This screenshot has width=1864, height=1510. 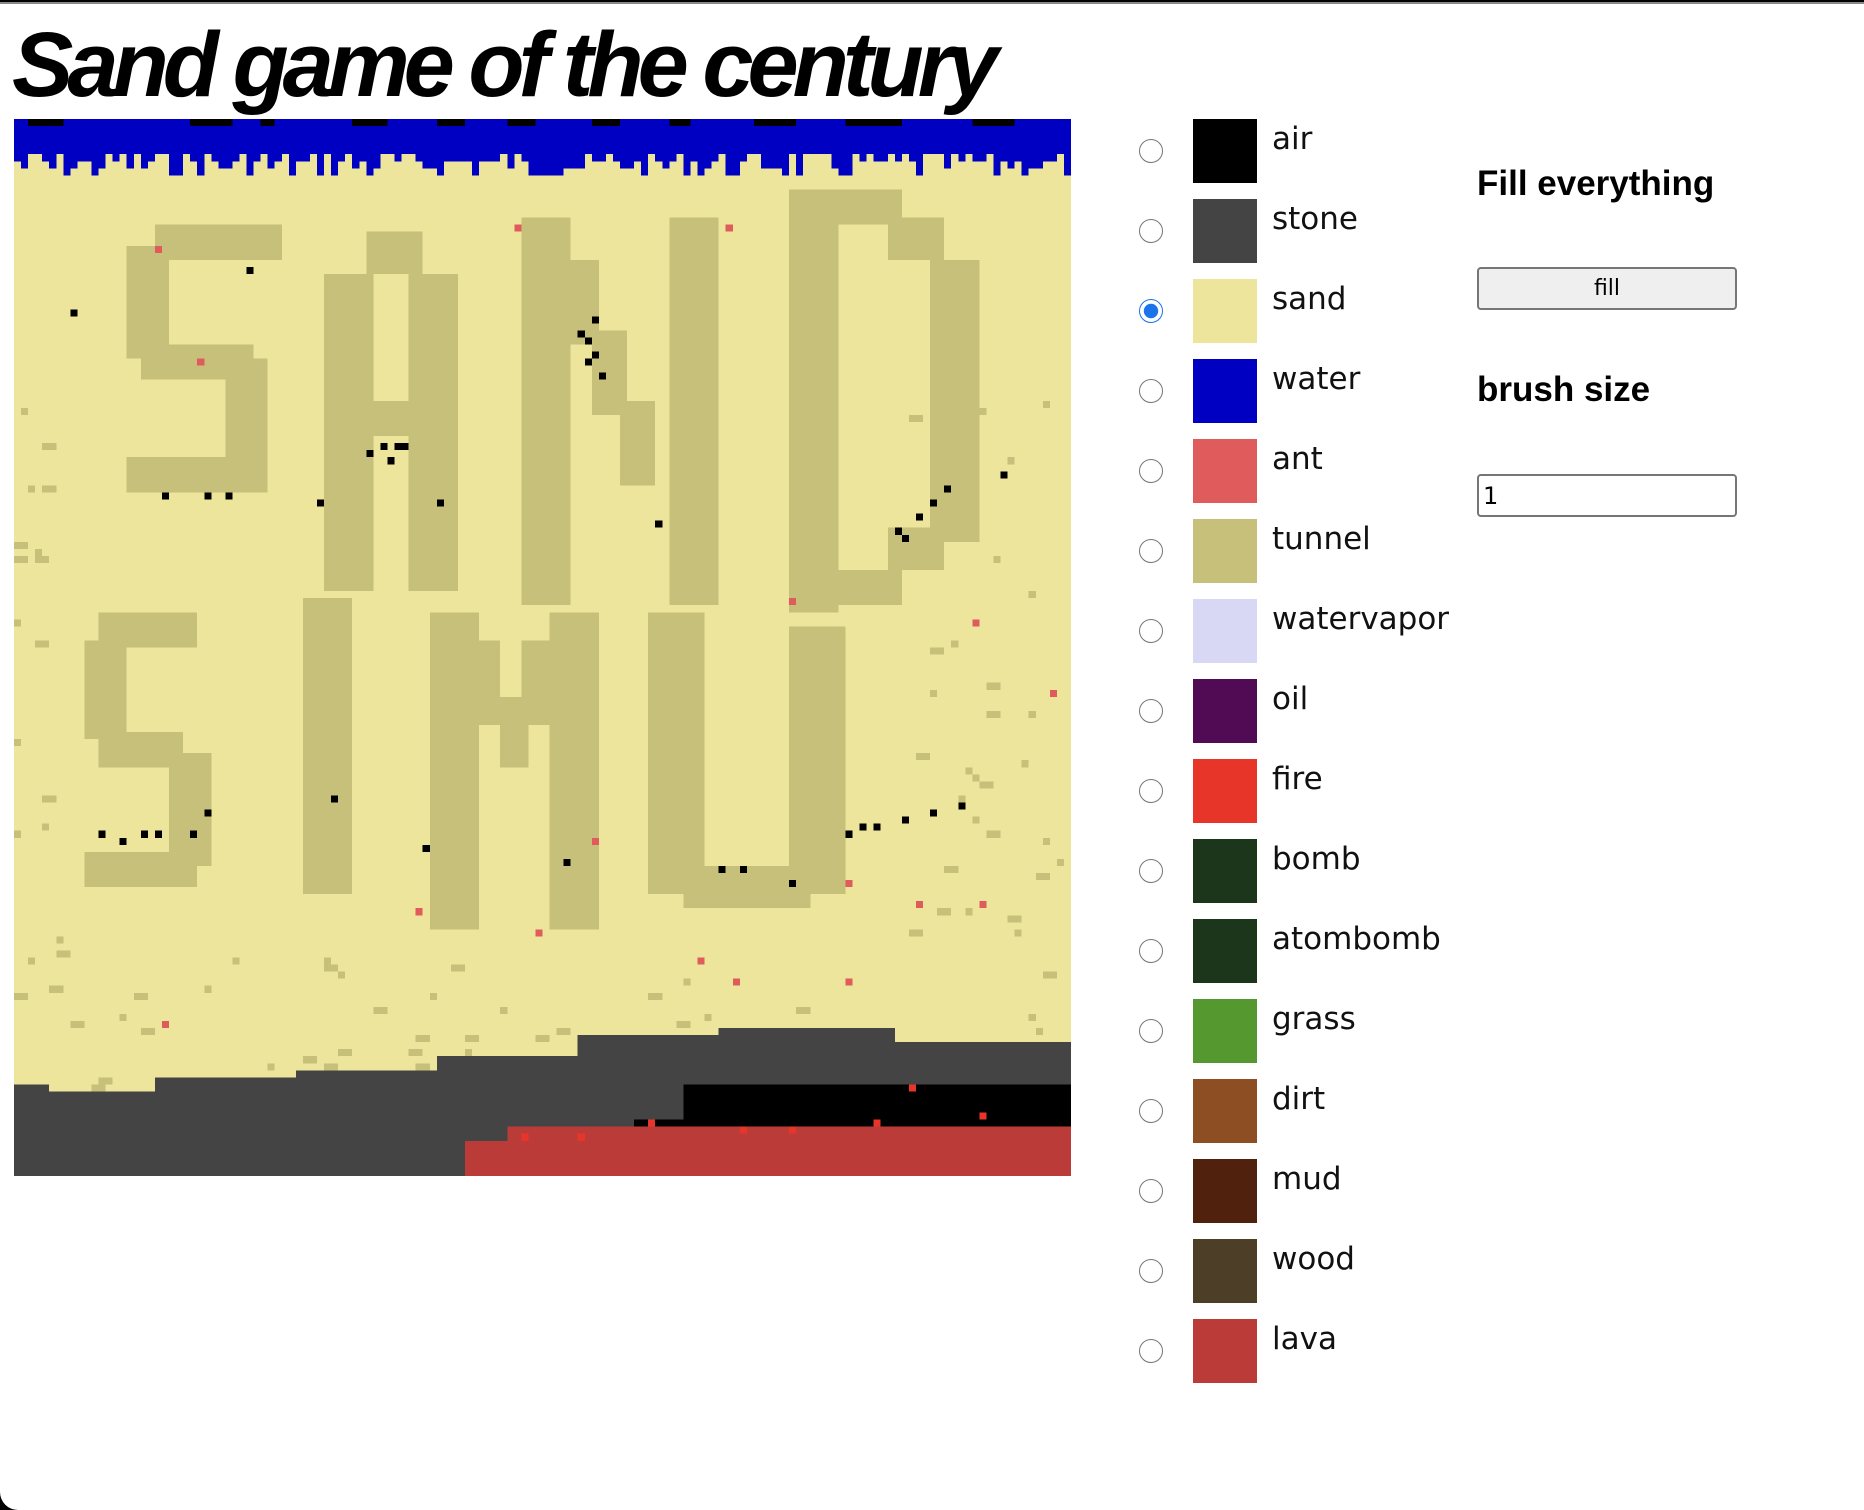 I want to click on element-option-ant: ant, so click(x=1308, y=477).